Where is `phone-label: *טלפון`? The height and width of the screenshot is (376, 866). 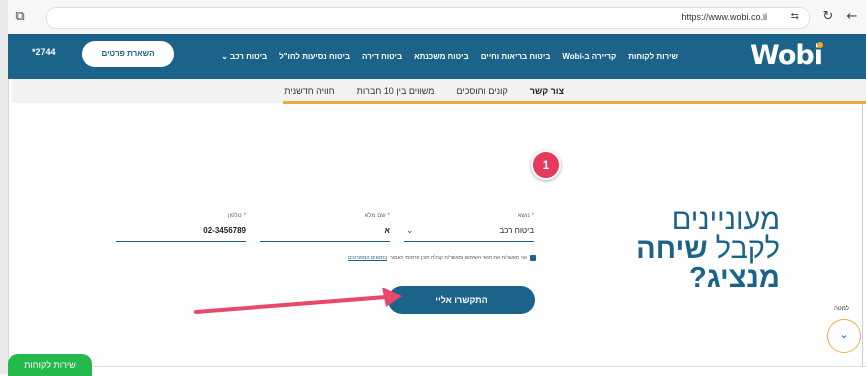 phone-label: *טלפון is located at coordinates (237, 216).